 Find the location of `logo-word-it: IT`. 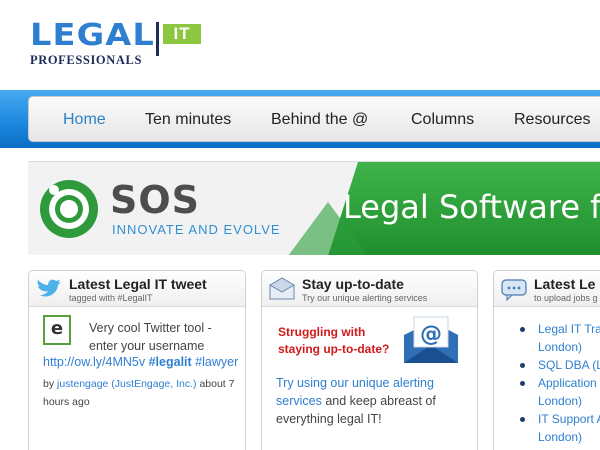

logo-word-it: IT is located at coordinates (182, 34).